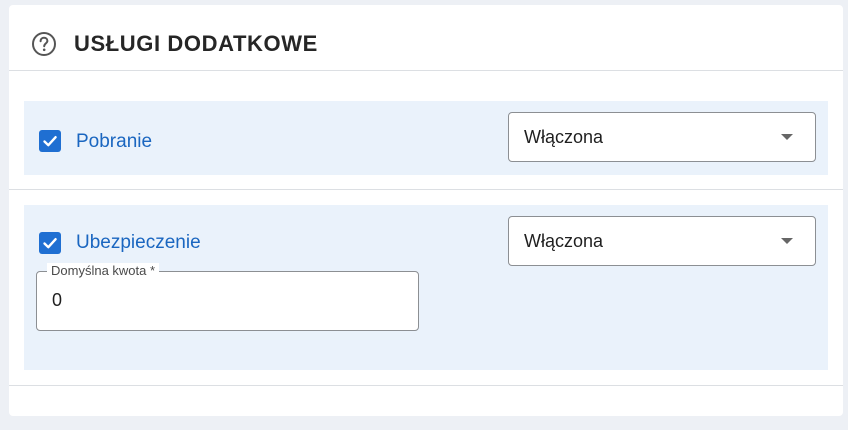  I want to click on ubezpieczenie-checkbox, so click(50, 243).